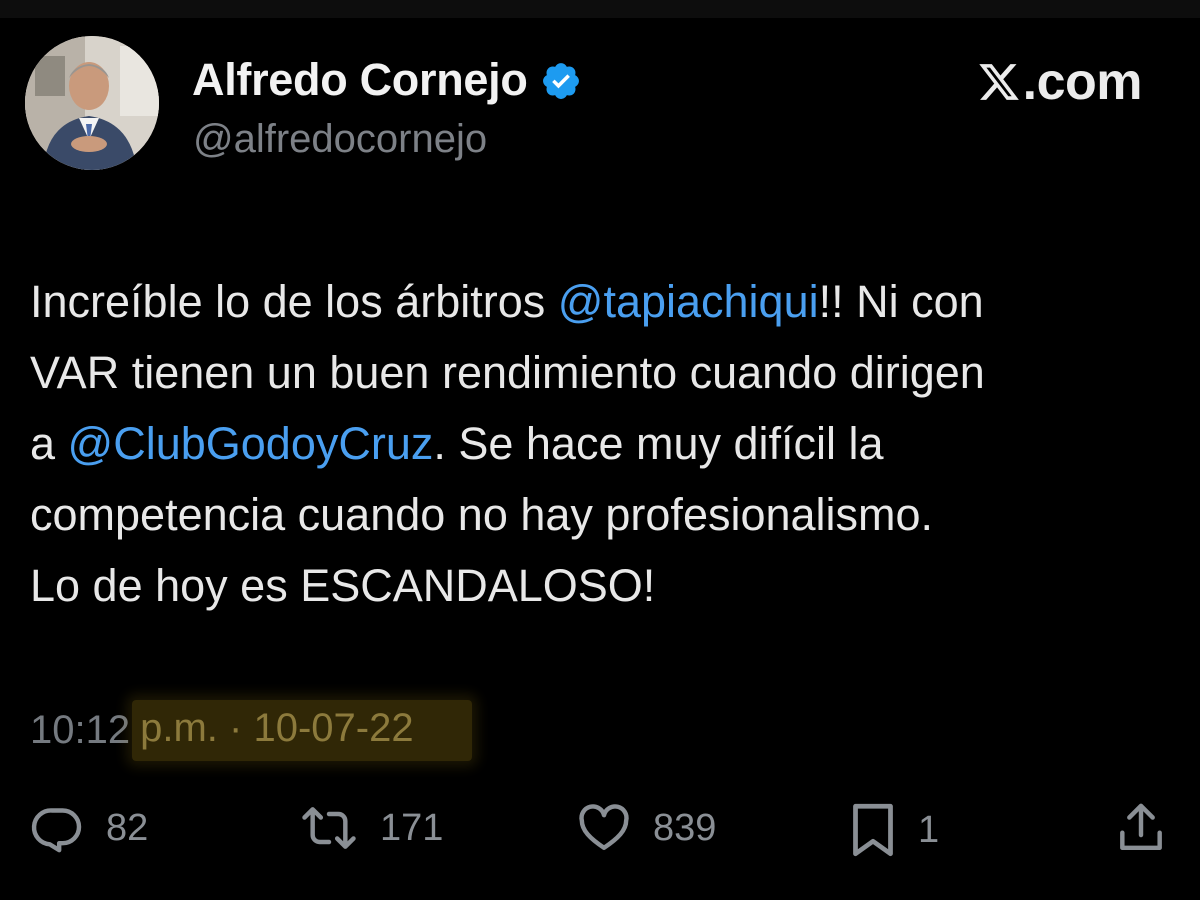  What do you see at coordinates (873, 830) in the screenshot?
I see `bookmark-icon` at bounding box center [873, 830].